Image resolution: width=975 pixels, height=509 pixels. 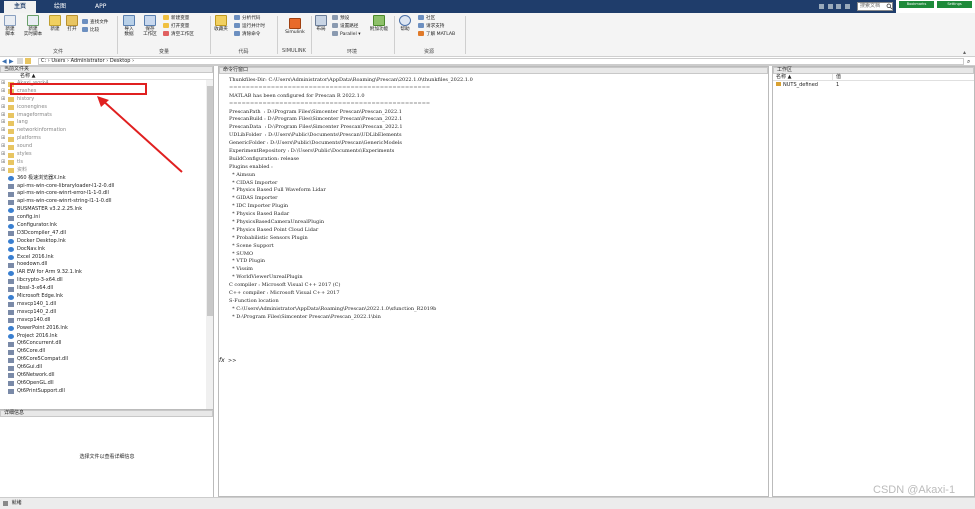 I want to click on layout-button: 布局, so click(x=321, y=23).